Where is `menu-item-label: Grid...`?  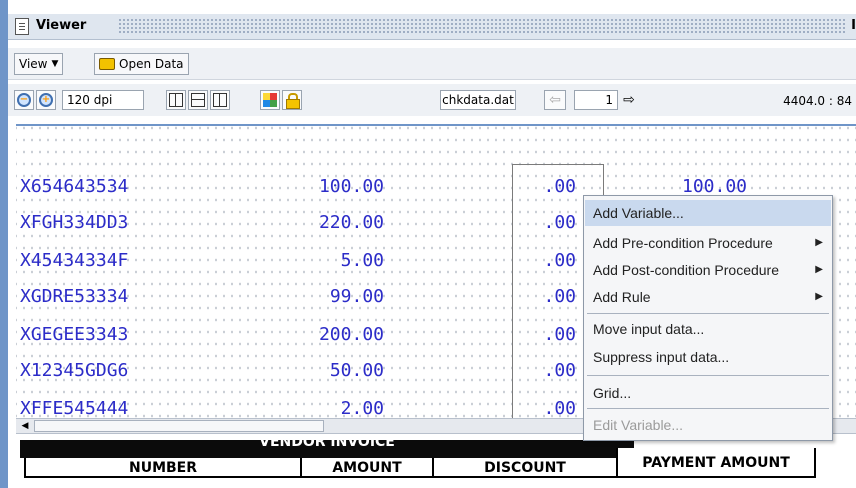 menu-item-label: Grid... is located at coordinates (612, 393).